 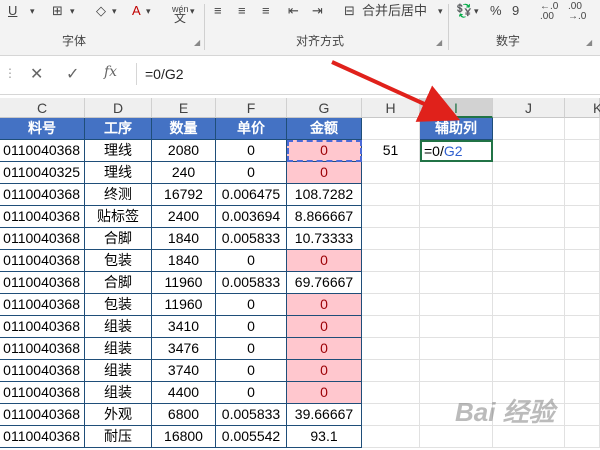 What do you see at coordinates (251, 108) in the screenshot?
I see `column-header-f: F` at bounding box center [251, 108].